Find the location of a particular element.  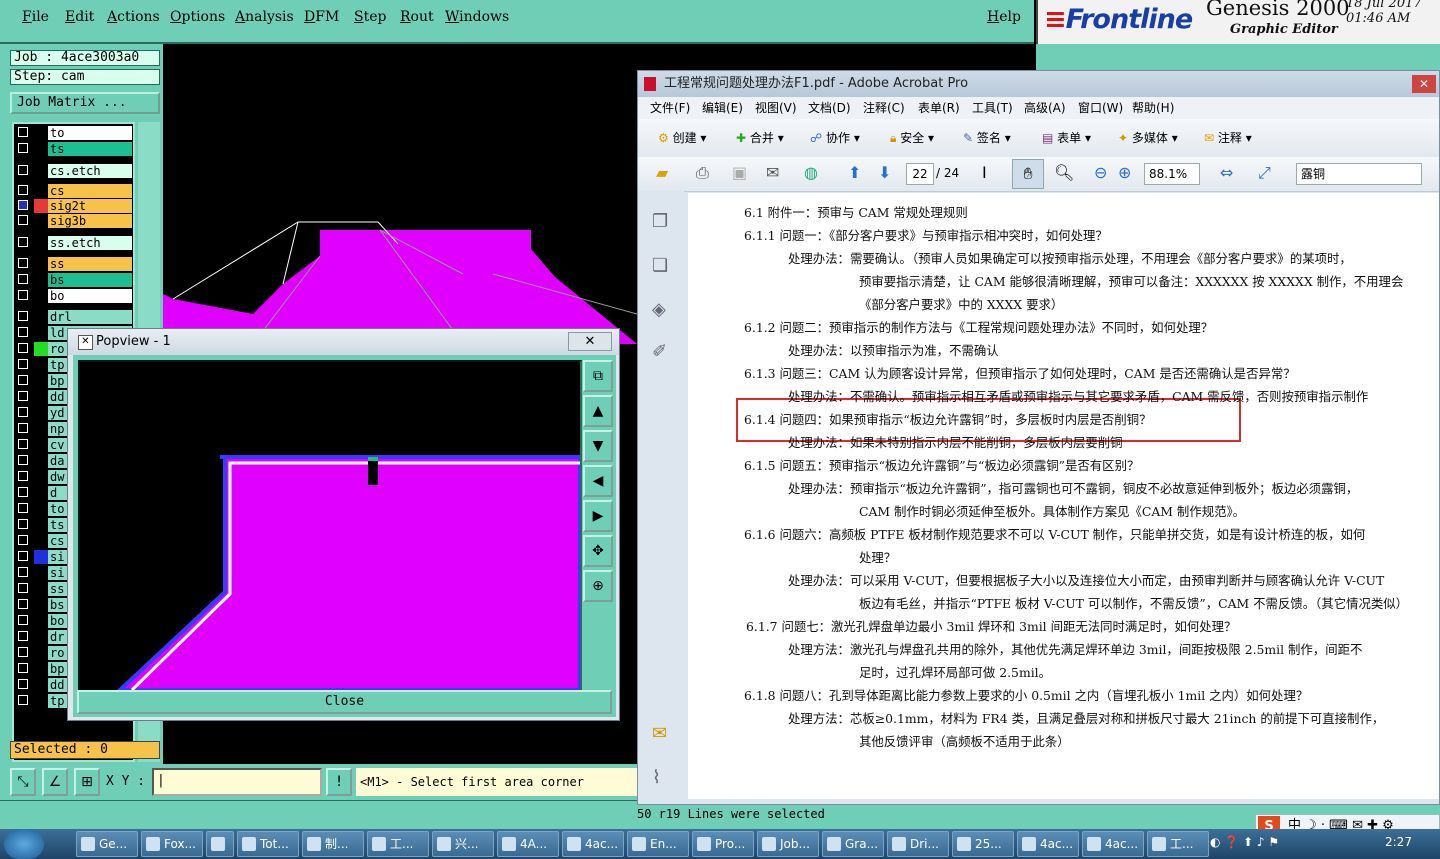

layer-name: ts is located at coordinates (90, 149).